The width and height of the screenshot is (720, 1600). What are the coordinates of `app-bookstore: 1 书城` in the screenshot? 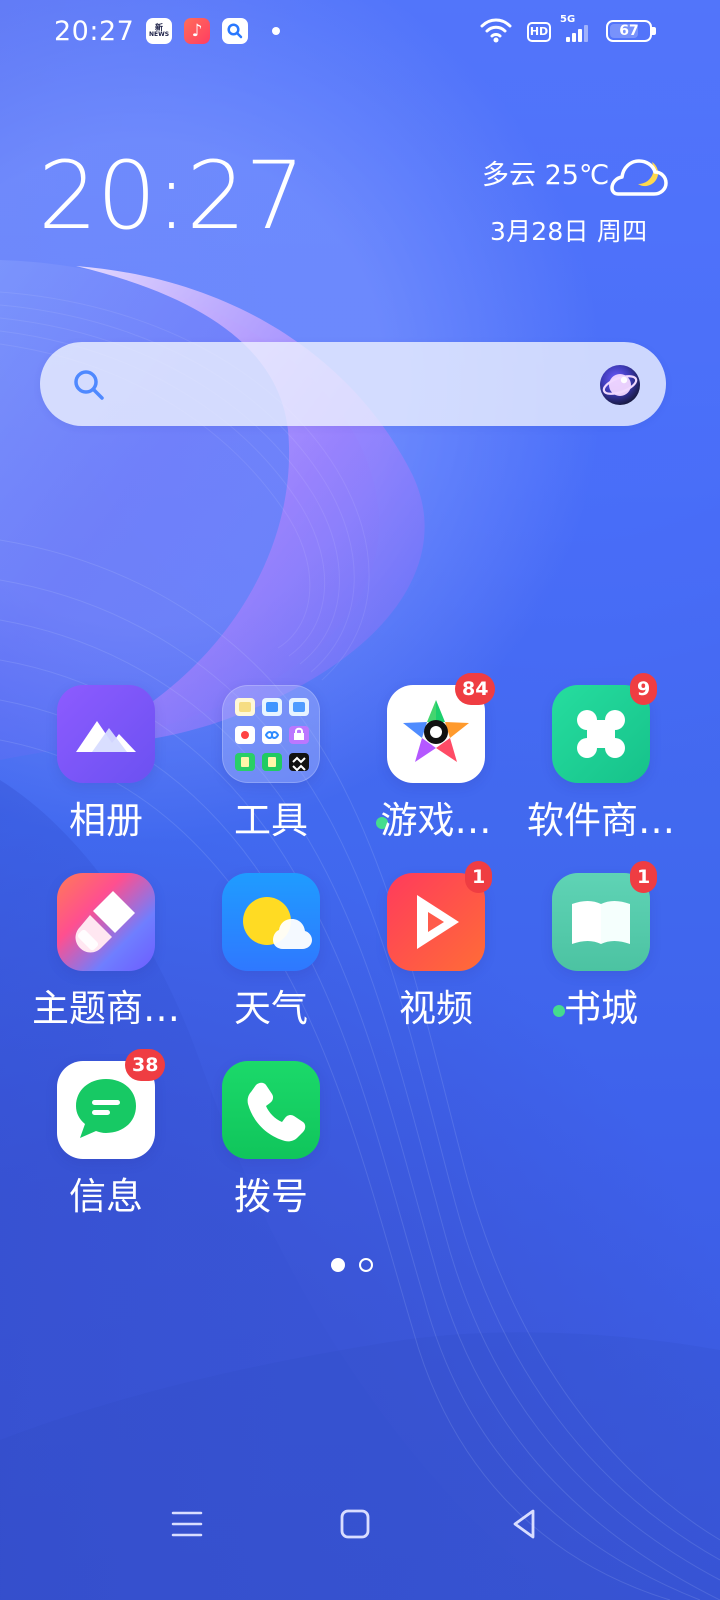 It's located at (605, 953).